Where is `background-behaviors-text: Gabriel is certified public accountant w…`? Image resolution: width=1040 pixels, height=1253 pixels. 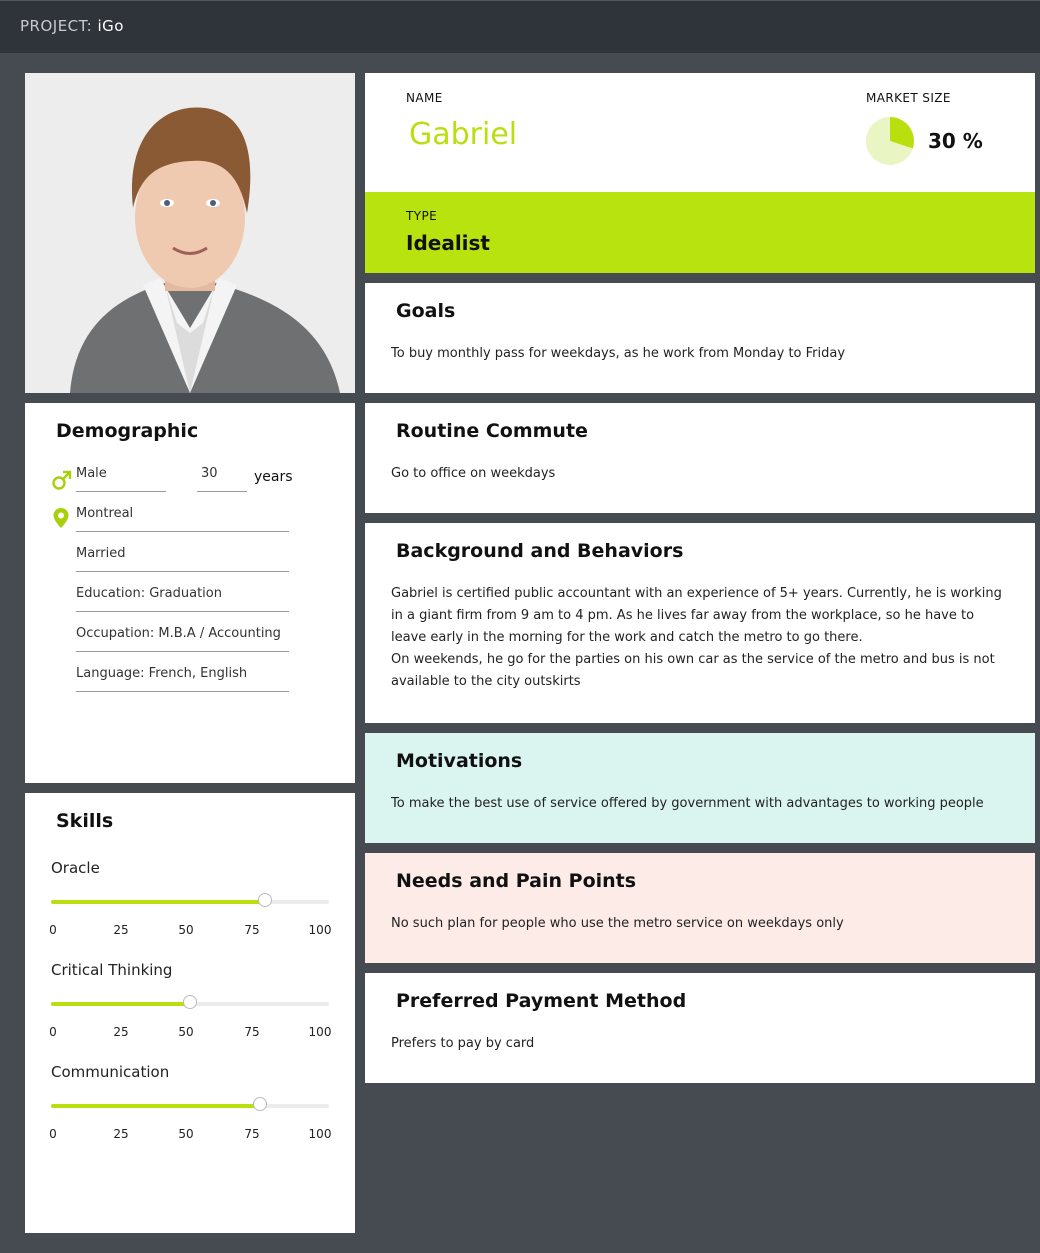 background-behaviors-text: Gabriel is certified public accountant w… is located at coordinates (696, 637).